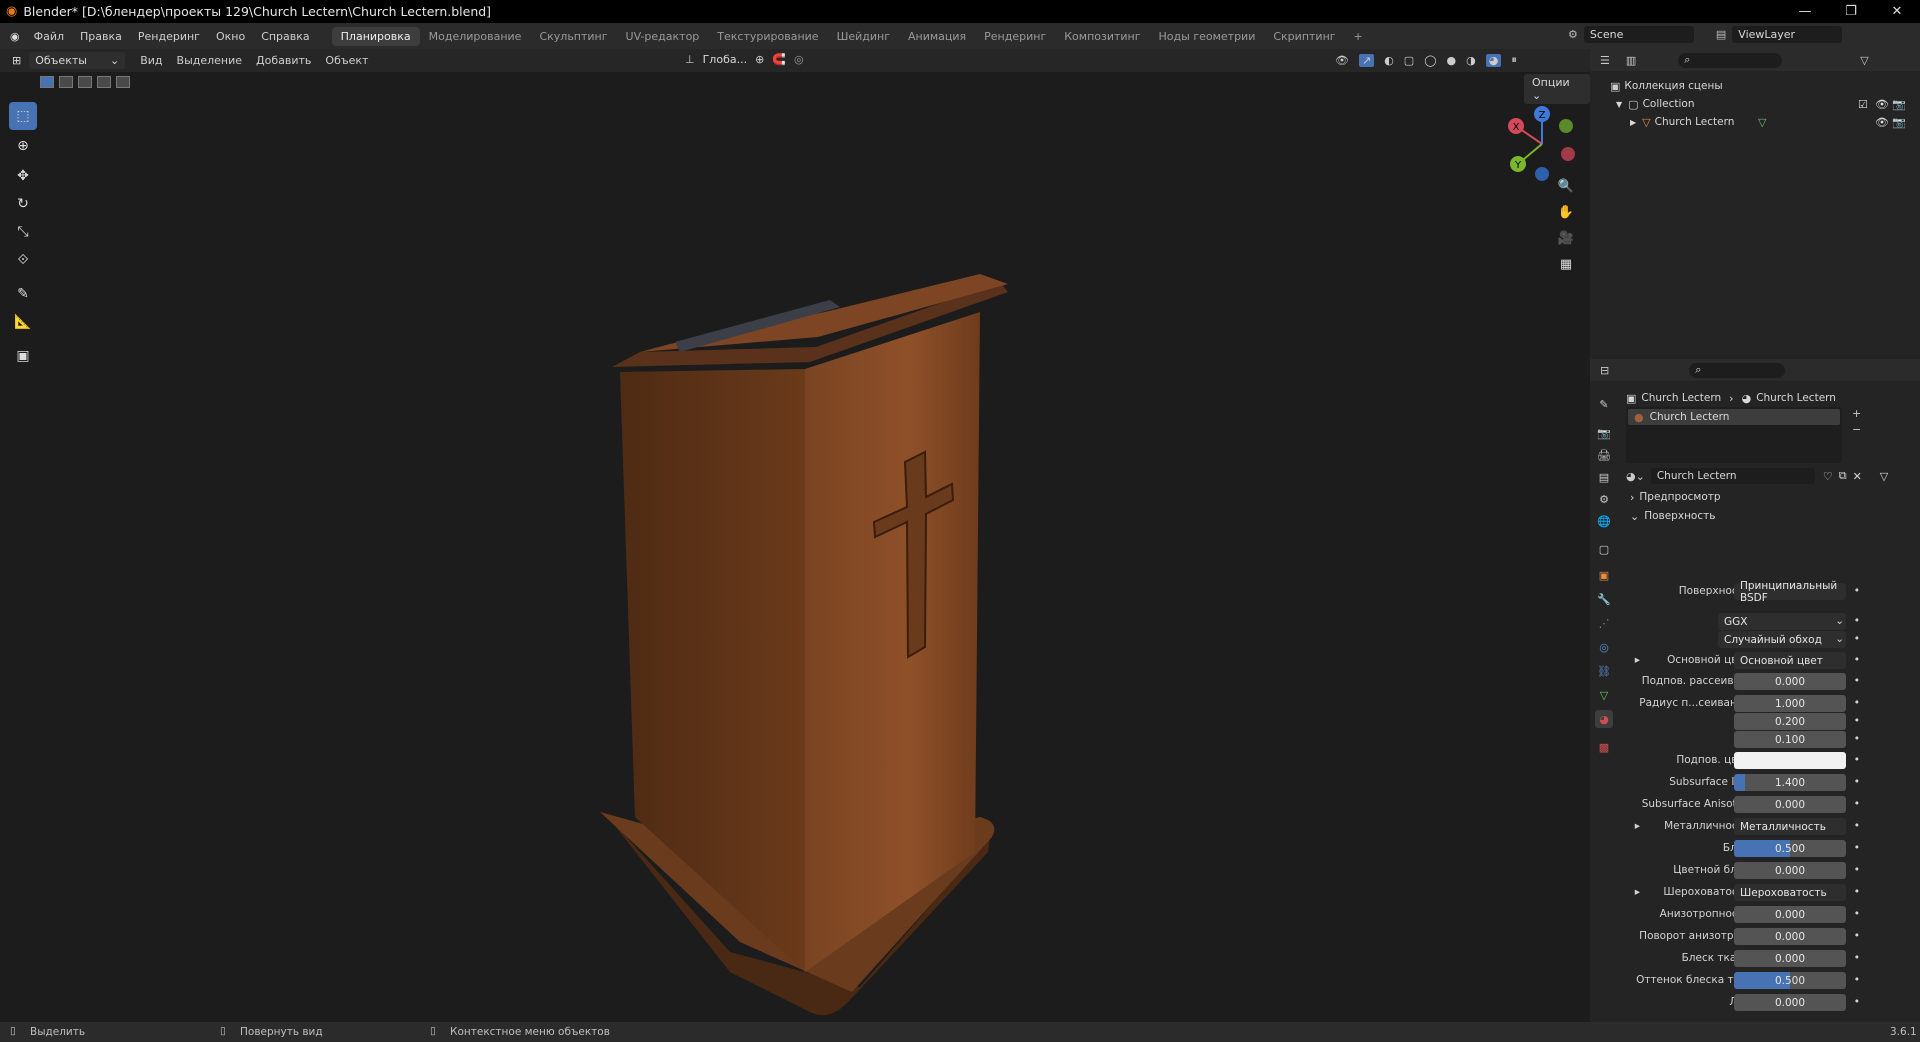  Describe the element at coordinates (104, 82) in the screenshot. I see `select-invert-icon` at that location.